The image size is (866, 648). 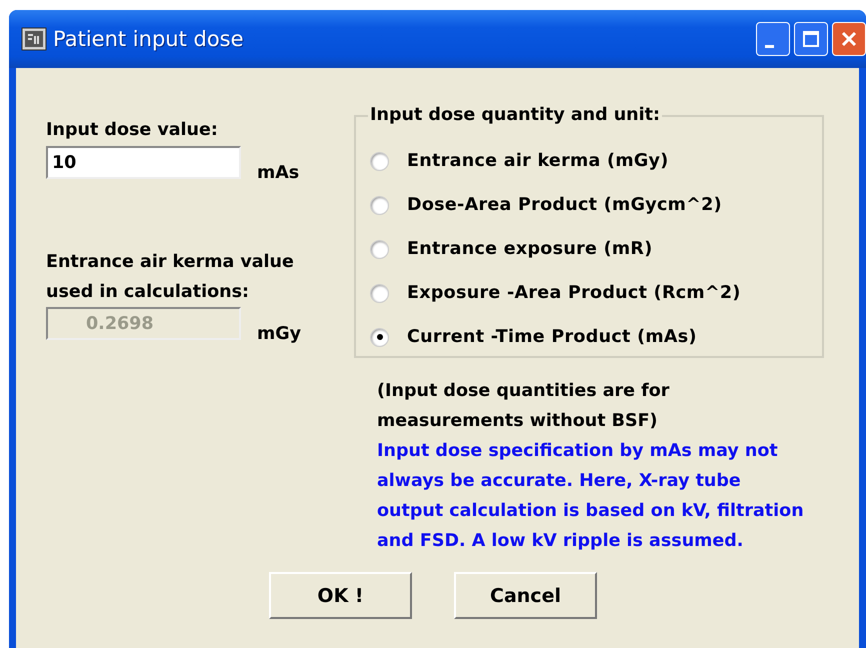 What do you see at coordinates (279, 334) in the screenshot?
I see `unit-label: mGy` at bounding box center [279, 334].